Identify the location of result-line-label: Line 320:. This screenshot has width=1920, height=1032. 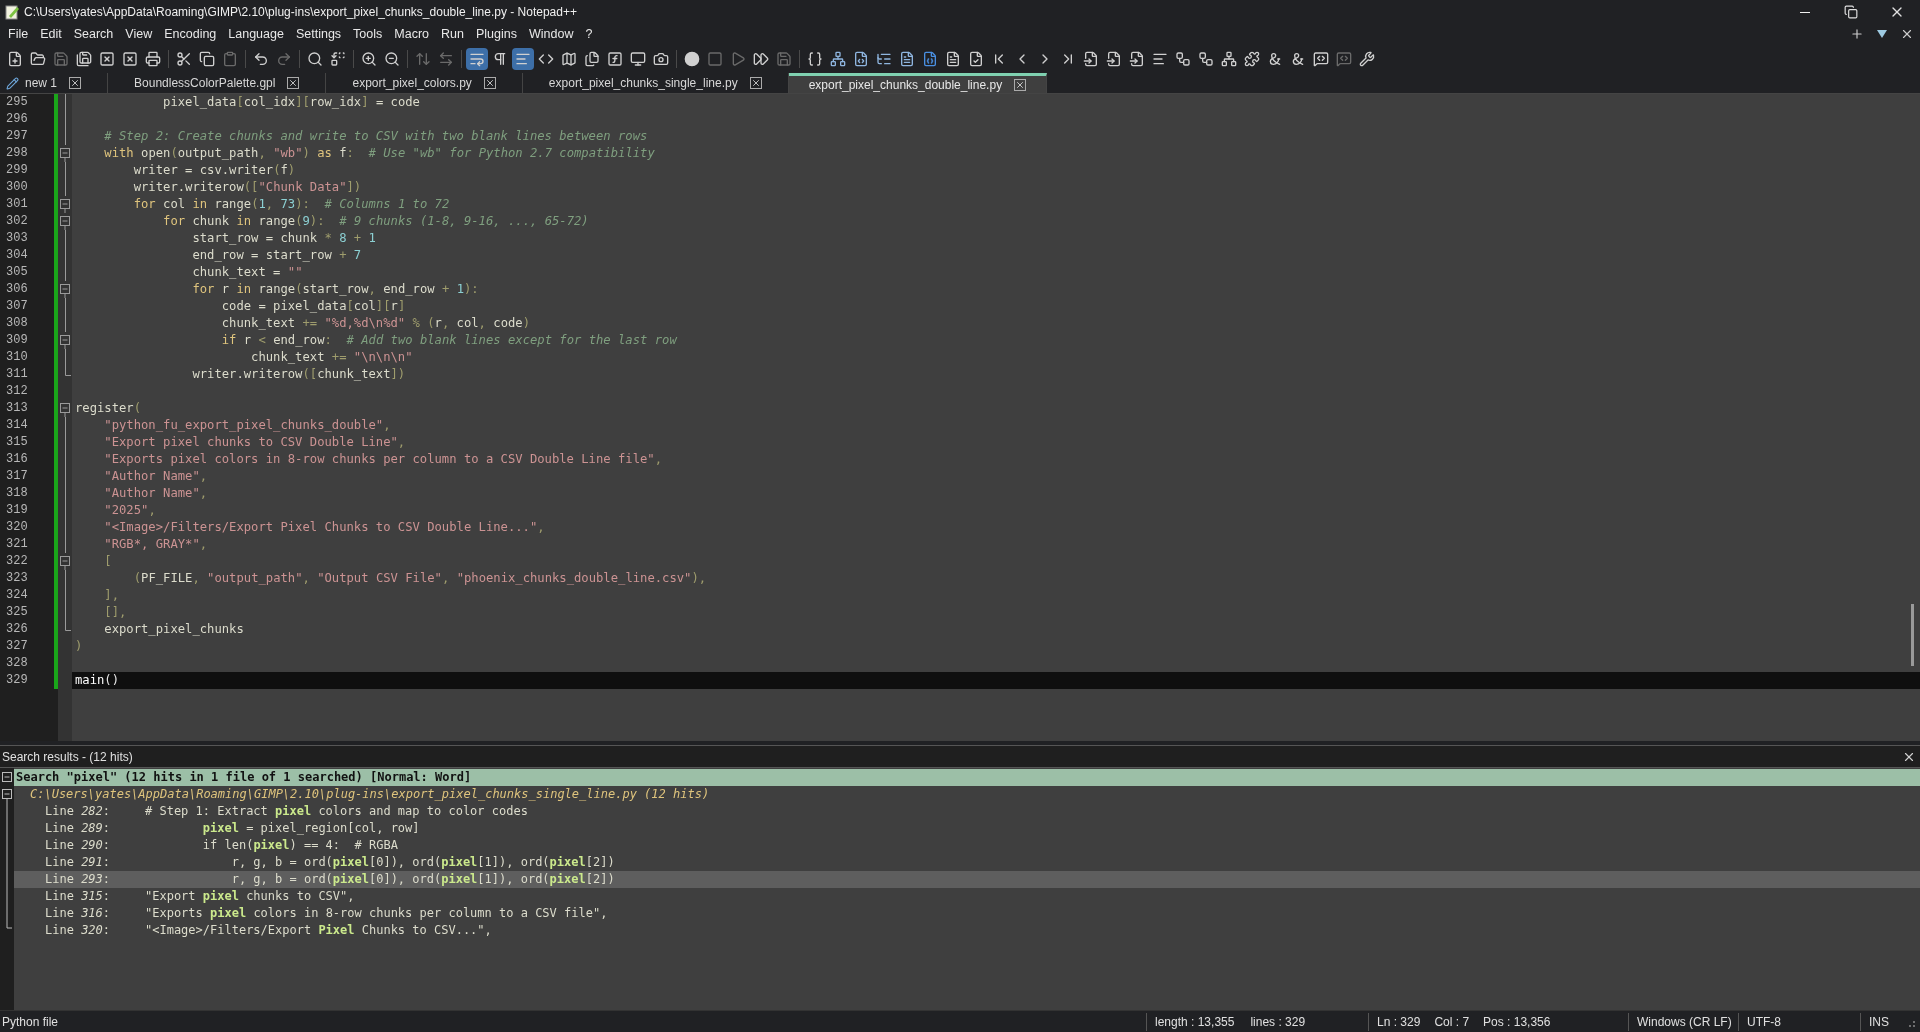
(78, 930).